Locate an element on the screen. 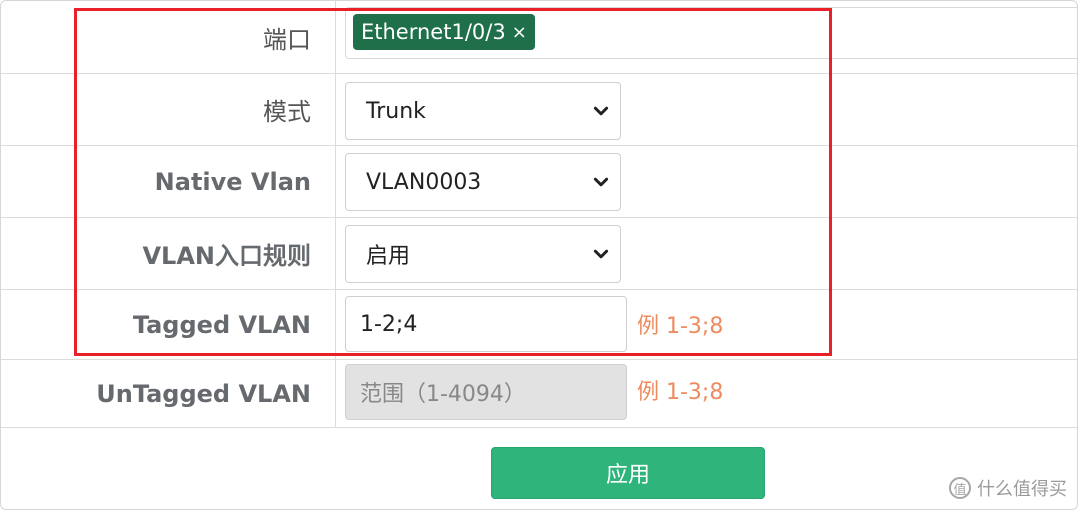 The height and width of the screenshot is (512, 1080). watermark: 值 什么值得买 is located at coordinates (1008, 488).